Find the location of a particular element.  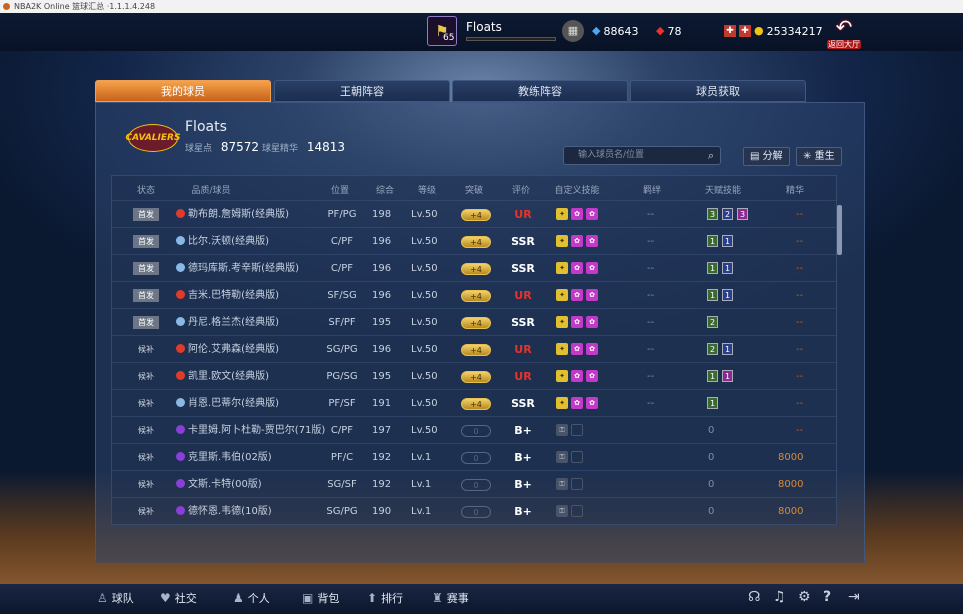

player-name: 克里斯.韦伯(02版) is located at coordinates (224, 457).